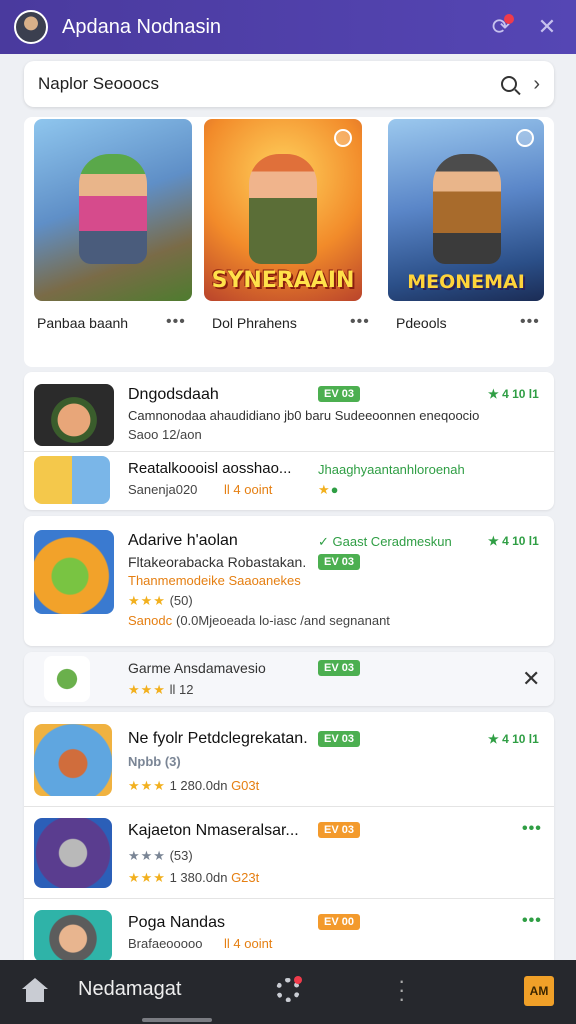  Describe the element at coordinates (181, 689) in the screenshot. I see `promo-meta: ll 12` at that location.